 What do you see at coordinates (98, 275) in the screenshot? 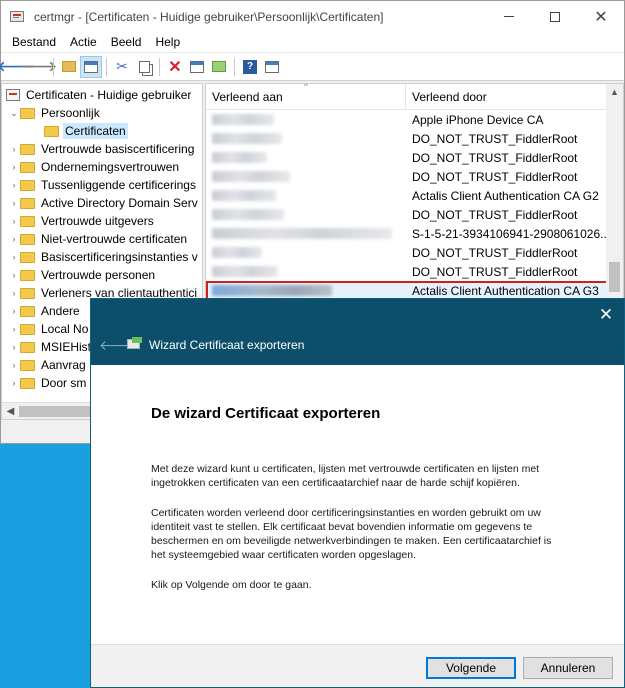
I see `tree-item-label: Vertrouwde personen` at bounding box center [98, 275].